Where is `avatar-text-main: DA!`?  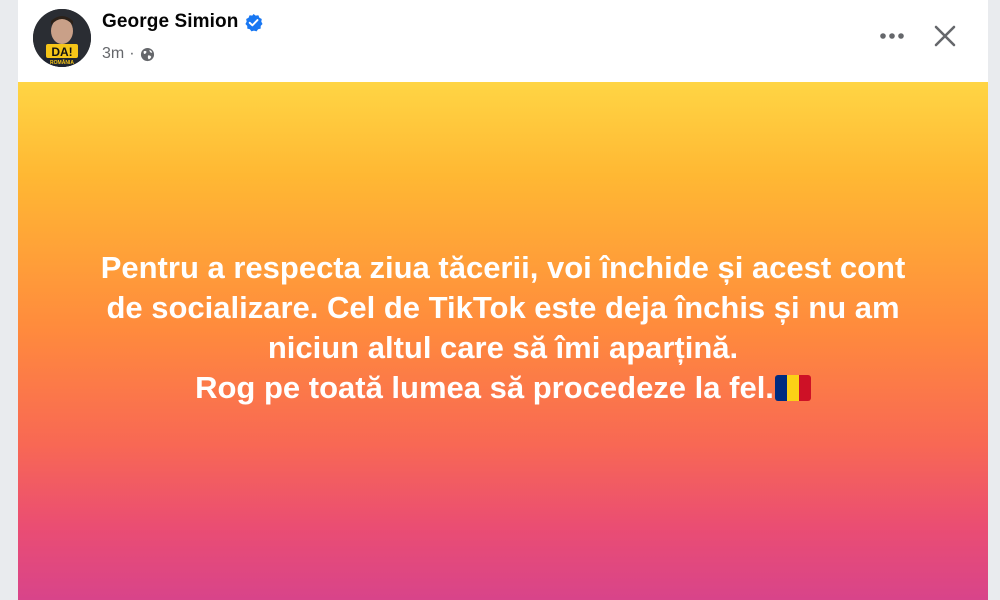 avatar-text-main: DA! is located at coordinates (61, 52).